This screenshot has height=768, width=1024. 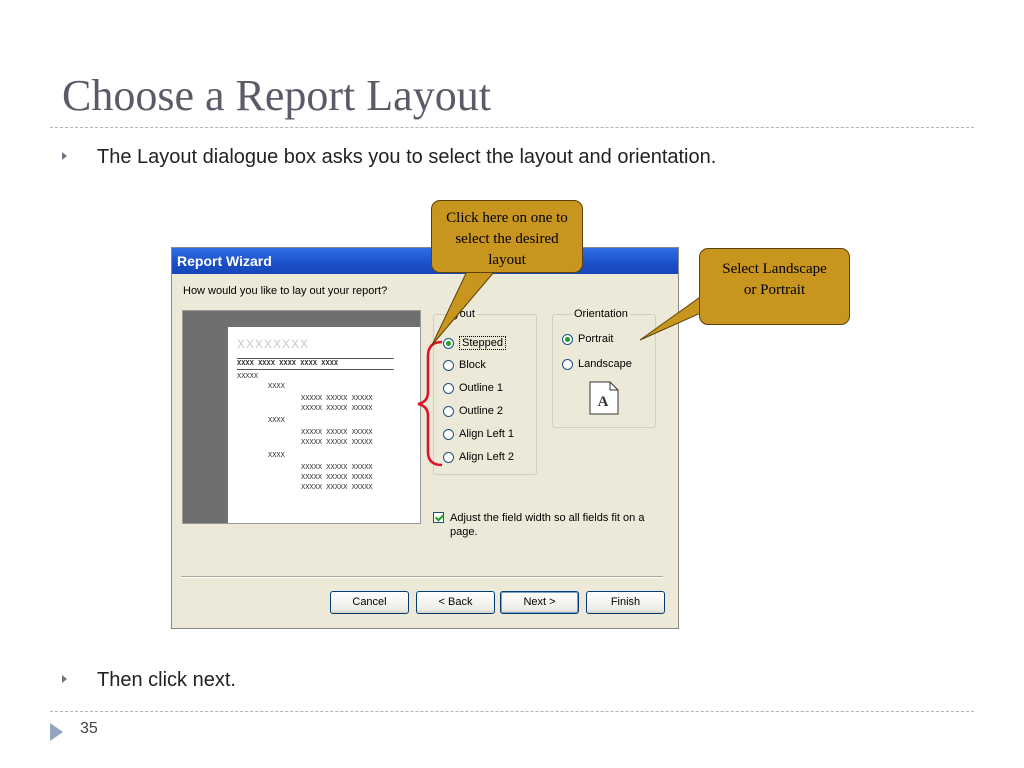 I want to click on radio-portrait-icon, so click(x=567, y=339).